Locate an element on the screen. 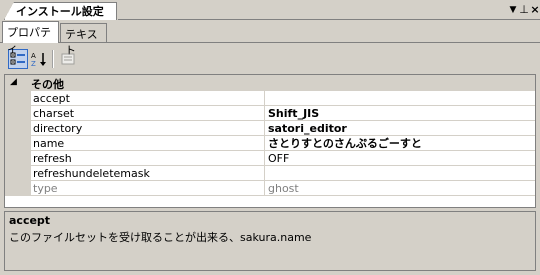 The height and width of the screenshot is (275, 540). property-pages-button is located at coordinates (68, 59).